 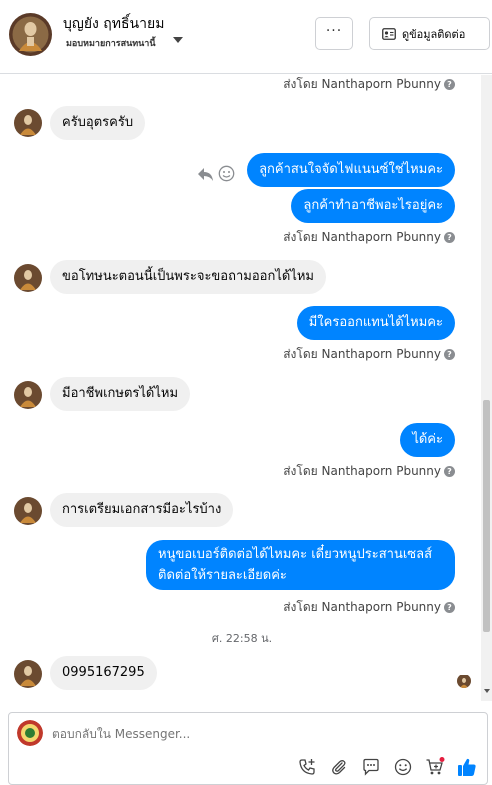 What do you see at coordinates (464, 681) in the screenshot?
I see `seen-receipt-avatar` at bounding box center [464, 681].